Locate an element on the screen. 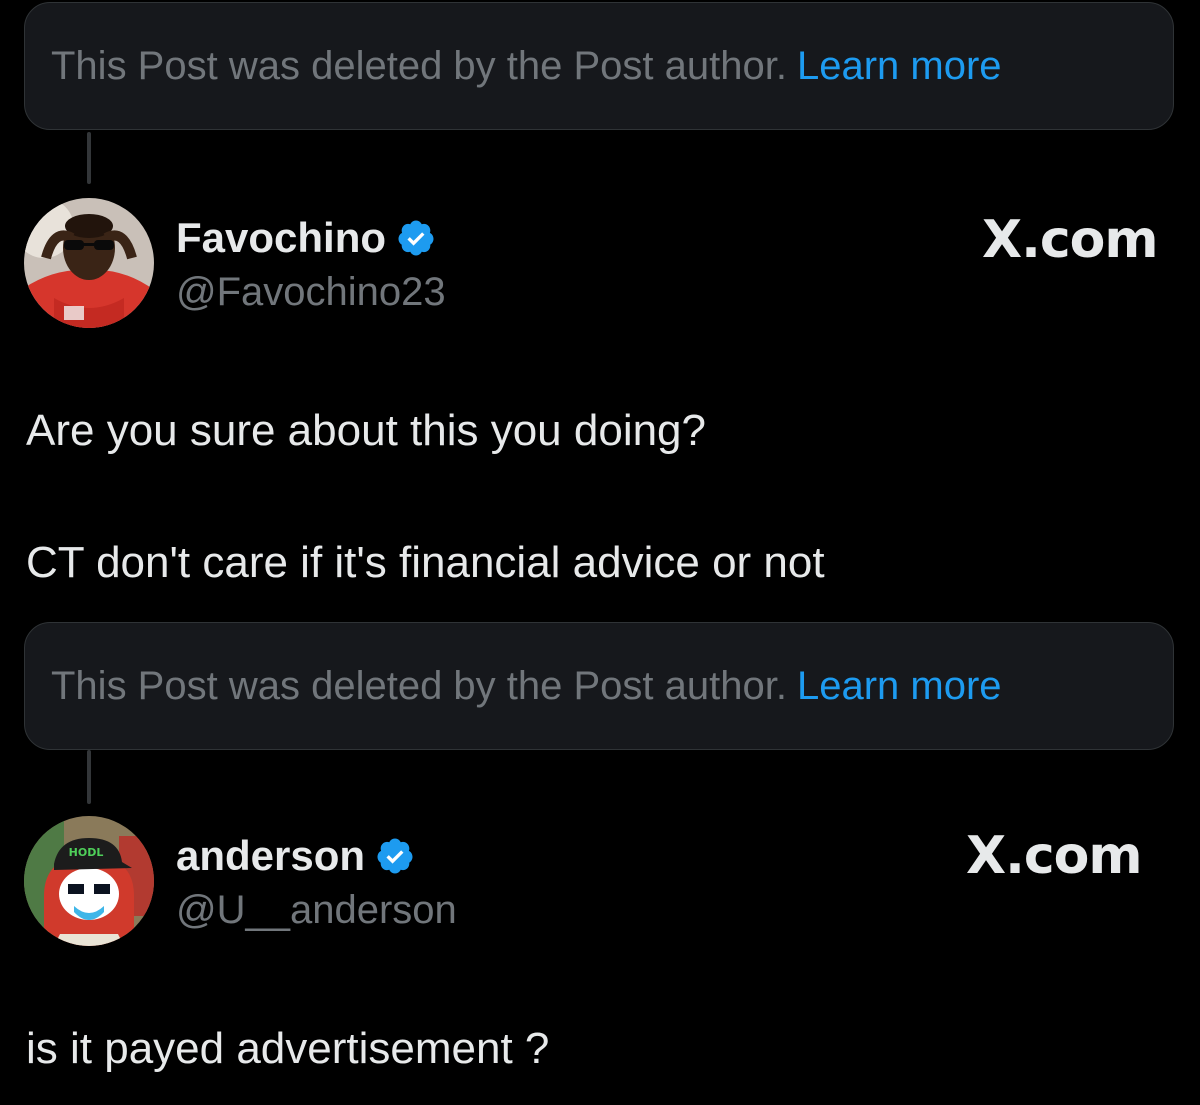 This screenshot has width=1200, height=1105. avatar is located at coordinates (89, 263).